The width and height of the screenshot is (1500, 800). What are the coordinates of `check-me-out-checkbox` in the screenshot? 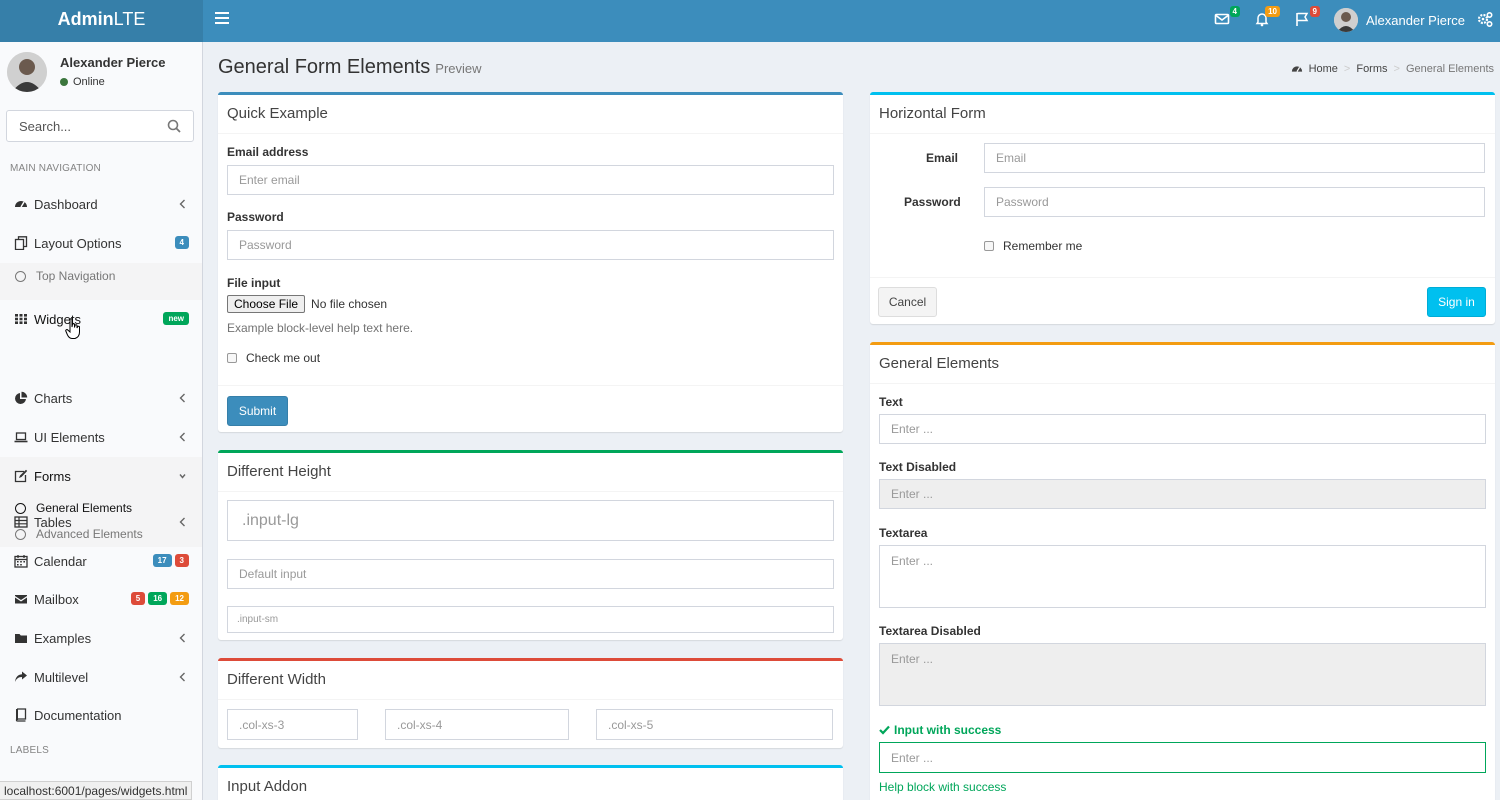 It's located at (232, 358).